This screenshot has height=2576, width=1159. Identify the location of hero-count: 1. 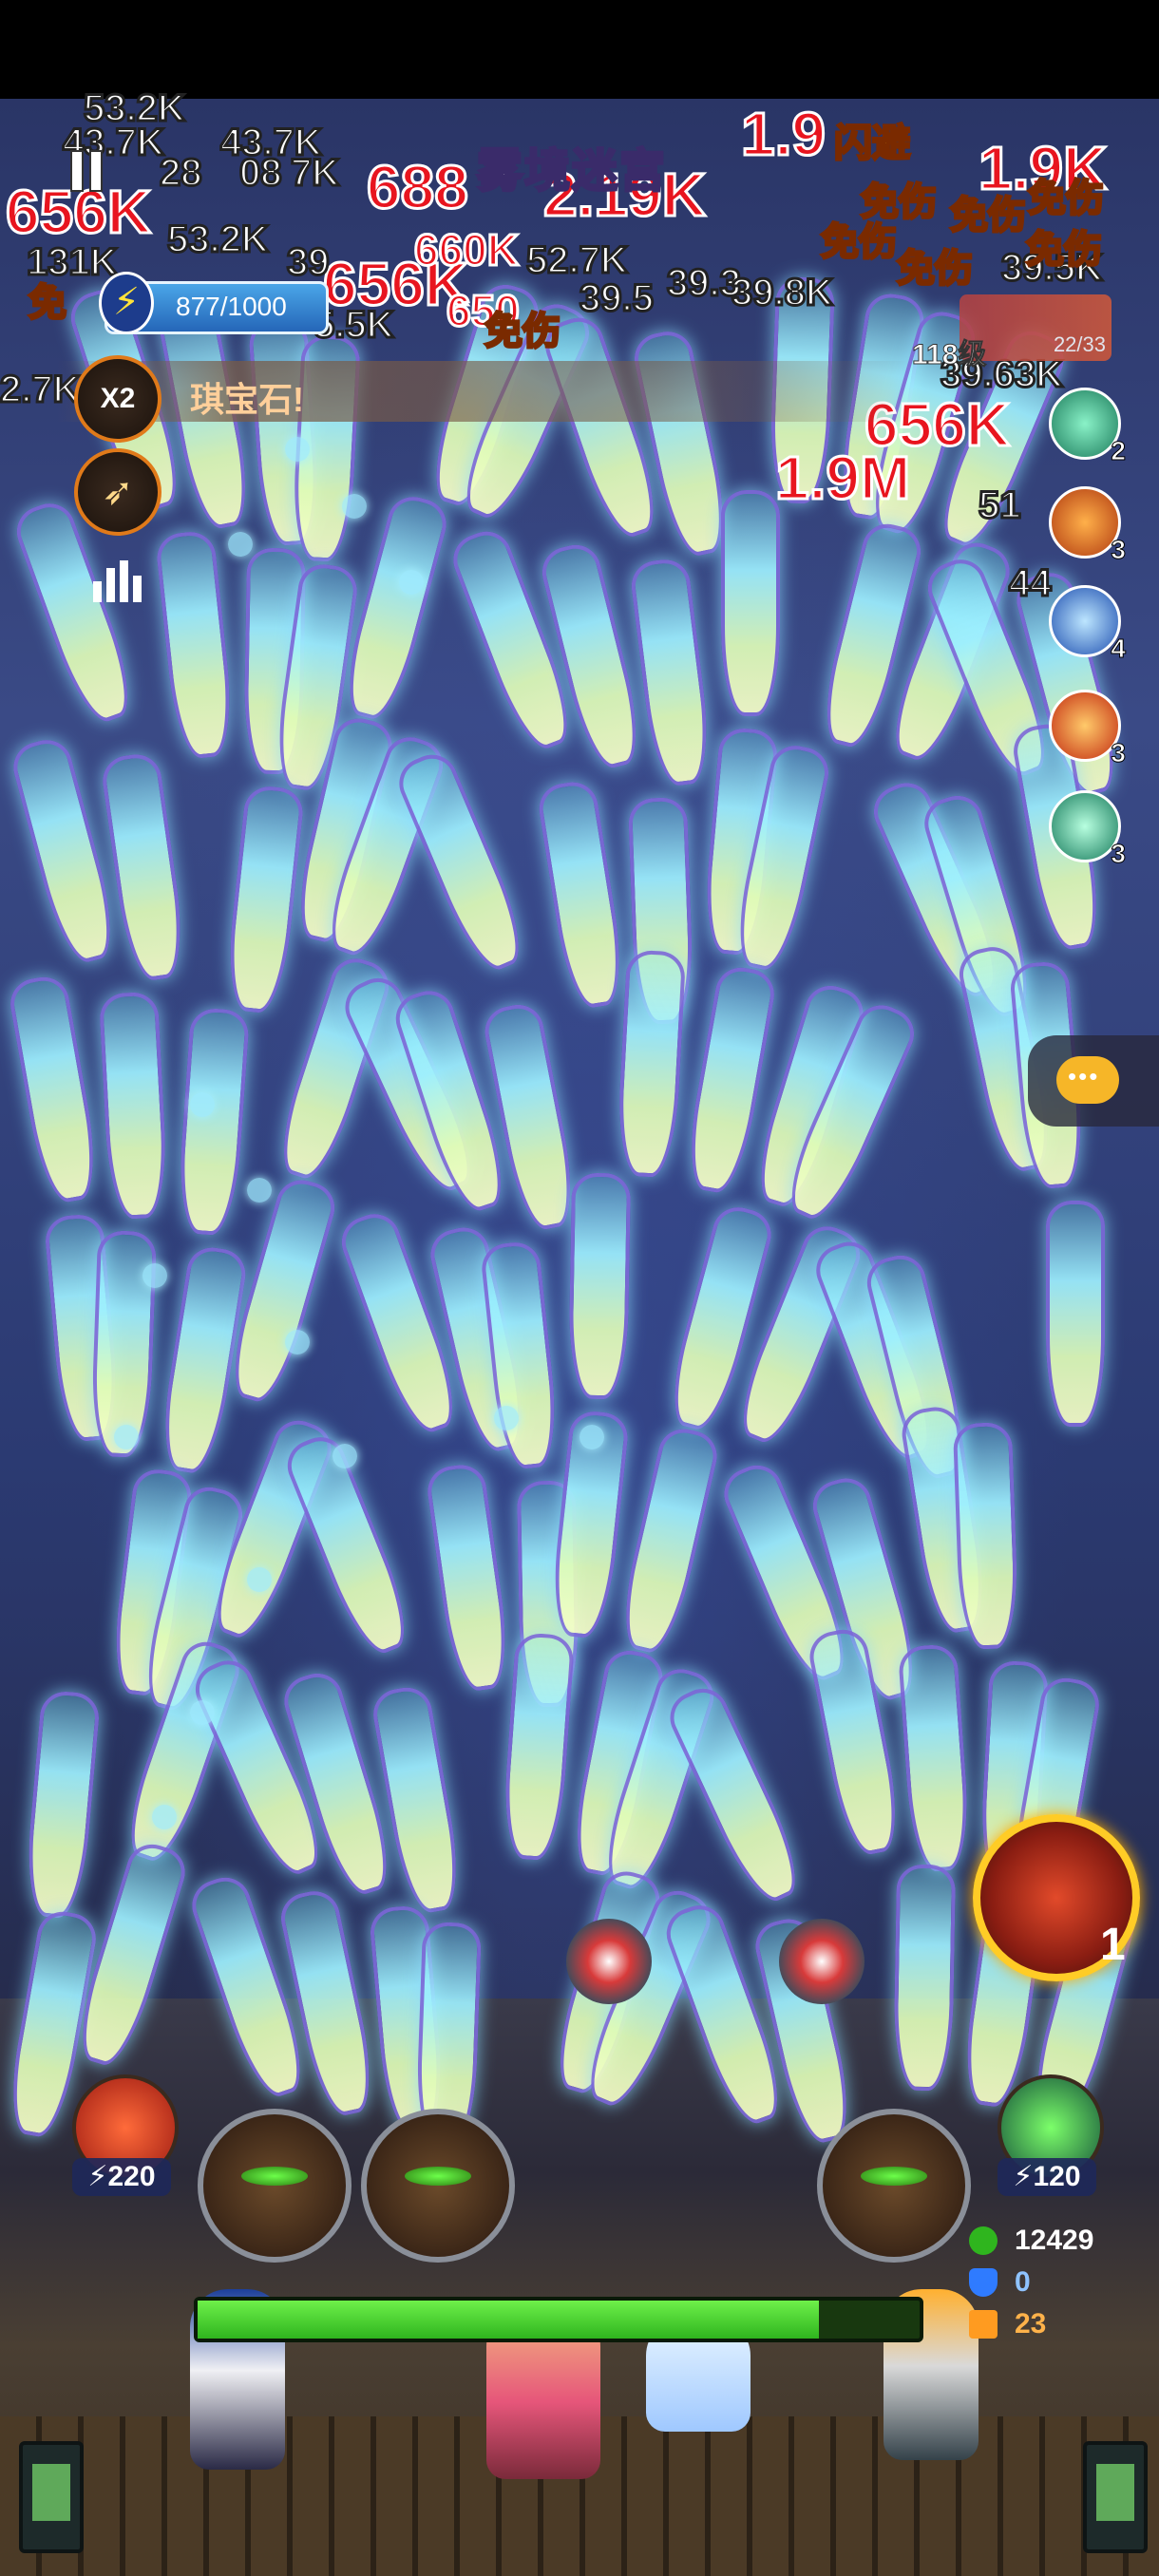
(1113, 1945).